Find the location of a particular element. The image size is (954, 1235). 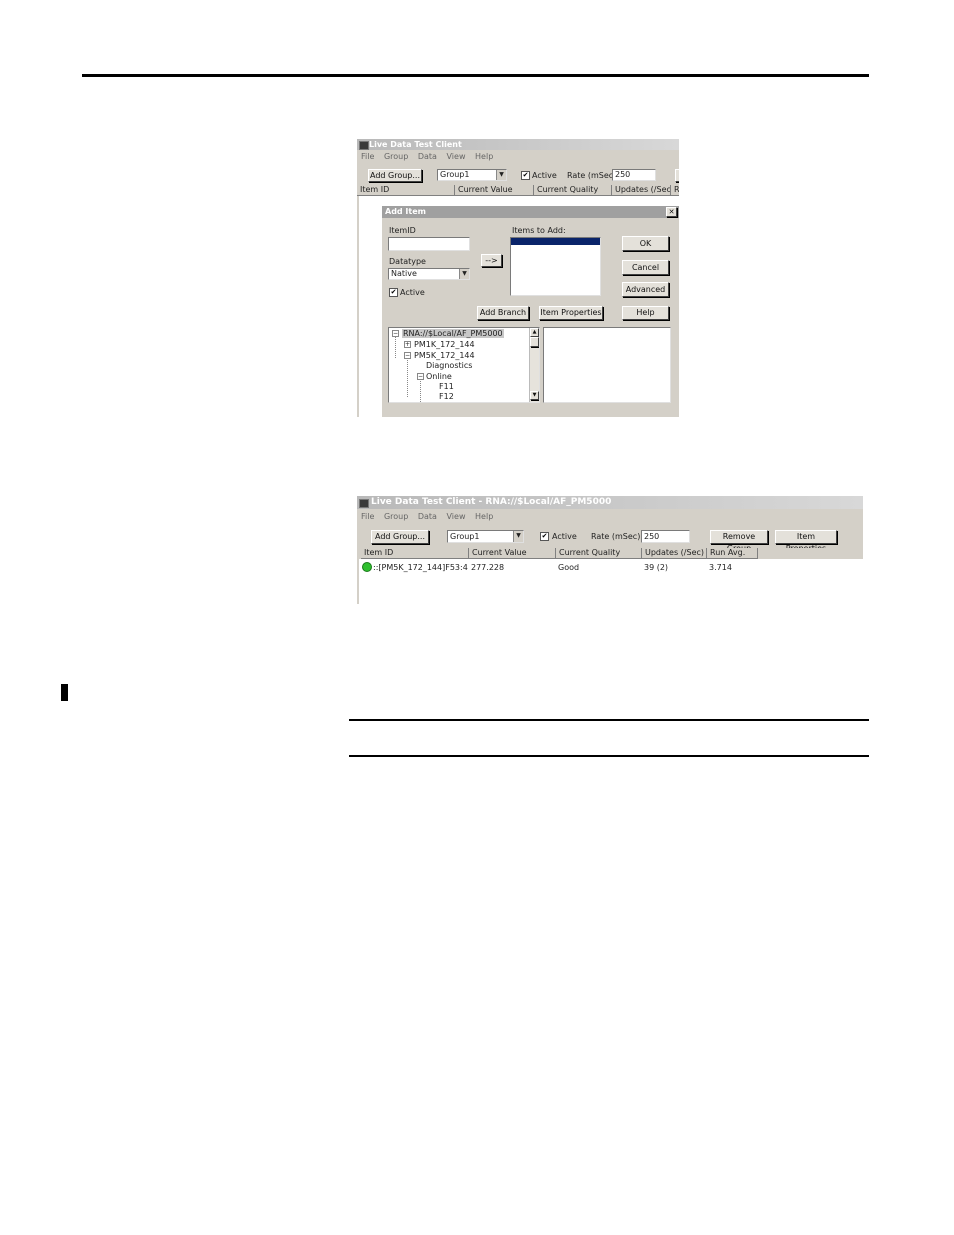

toolbar-button-partial is located at coordinates (677, 175).